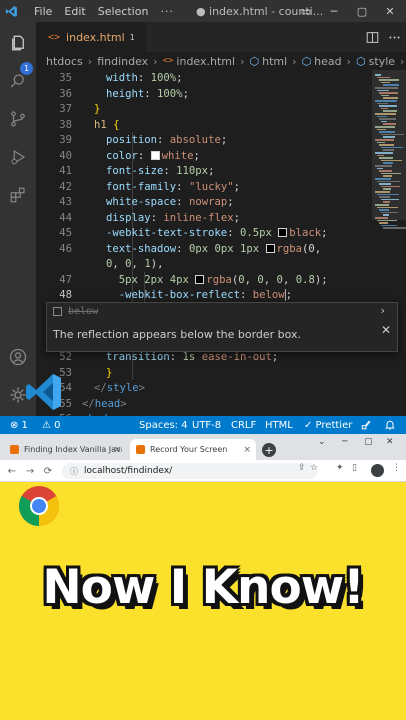 The image size is (406, 720). What do you see at coordinates (386, 330) in the screenshot?
I see `close-details-icon: ✕` at bounding box center [386, 330].